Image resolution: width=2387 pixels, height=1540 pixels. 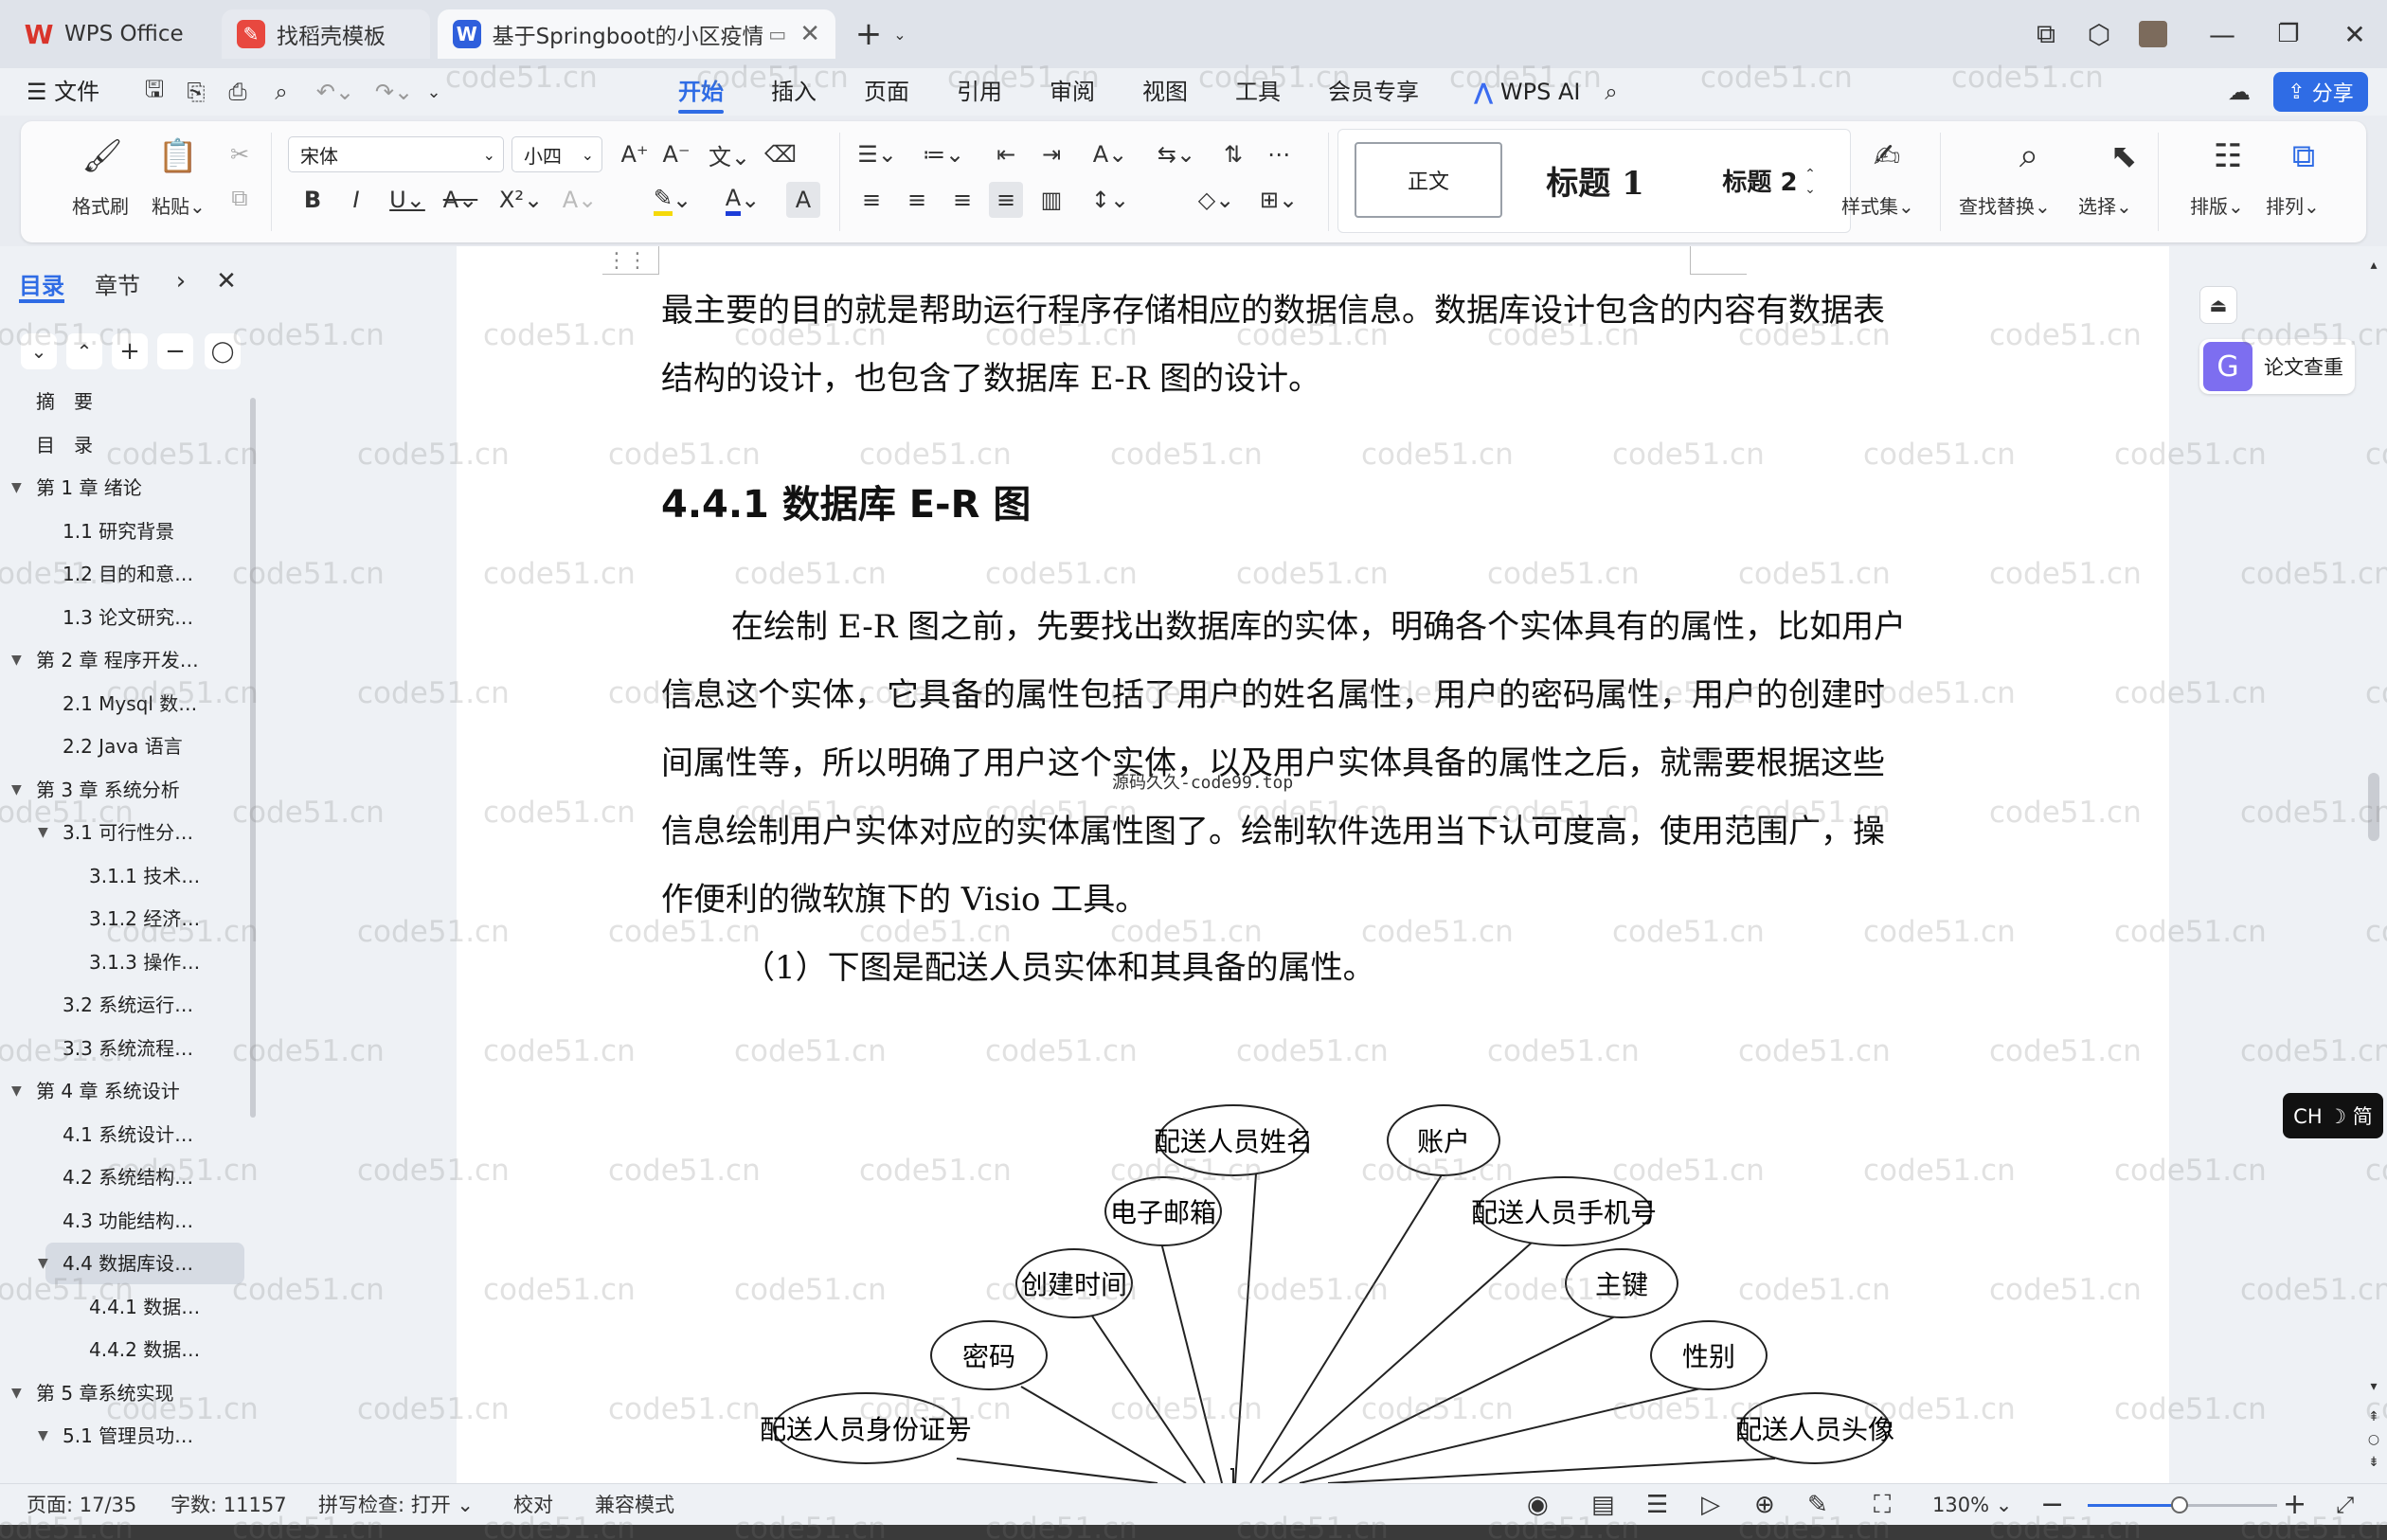 What do you see at coordinates (1176, 154) in the screenshot?
I see `chinese-layout-icon: ⇆⌄` at bounding box center [1176, 154].